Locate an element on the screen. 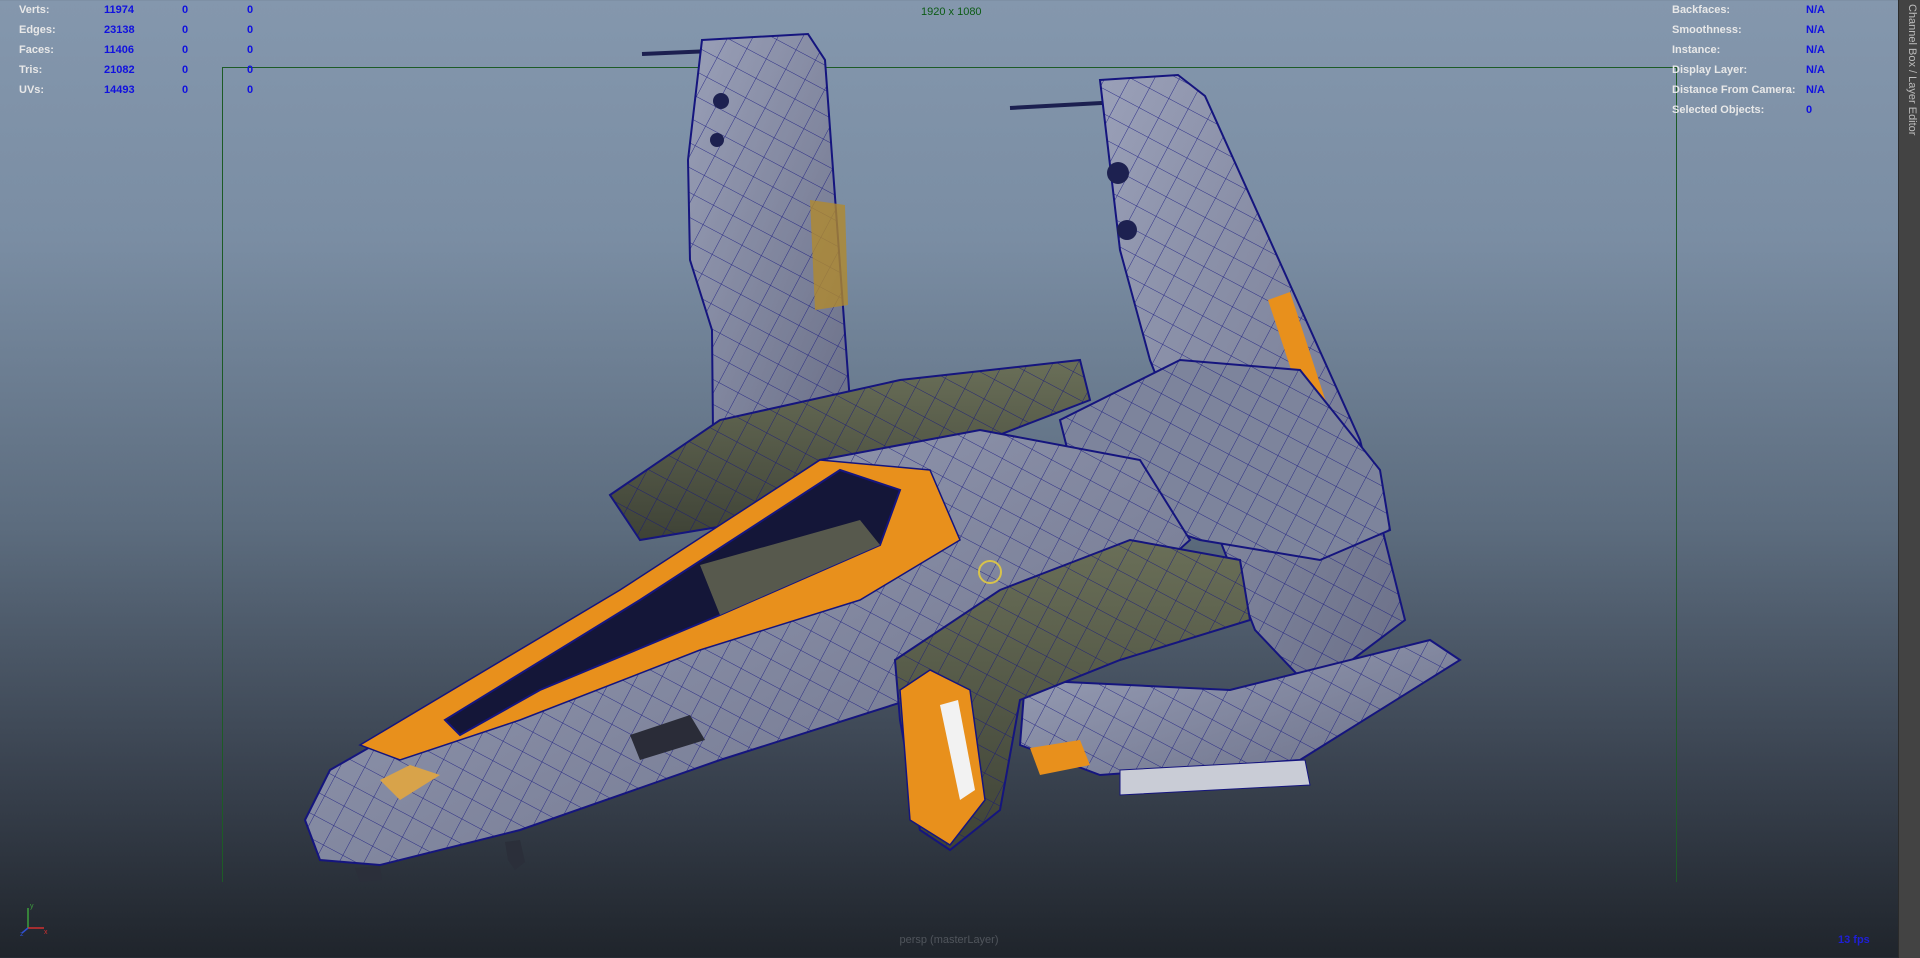 This screenshot has width=1920, height=958. hud-label: Tris: is located at coordinates (31, 70).